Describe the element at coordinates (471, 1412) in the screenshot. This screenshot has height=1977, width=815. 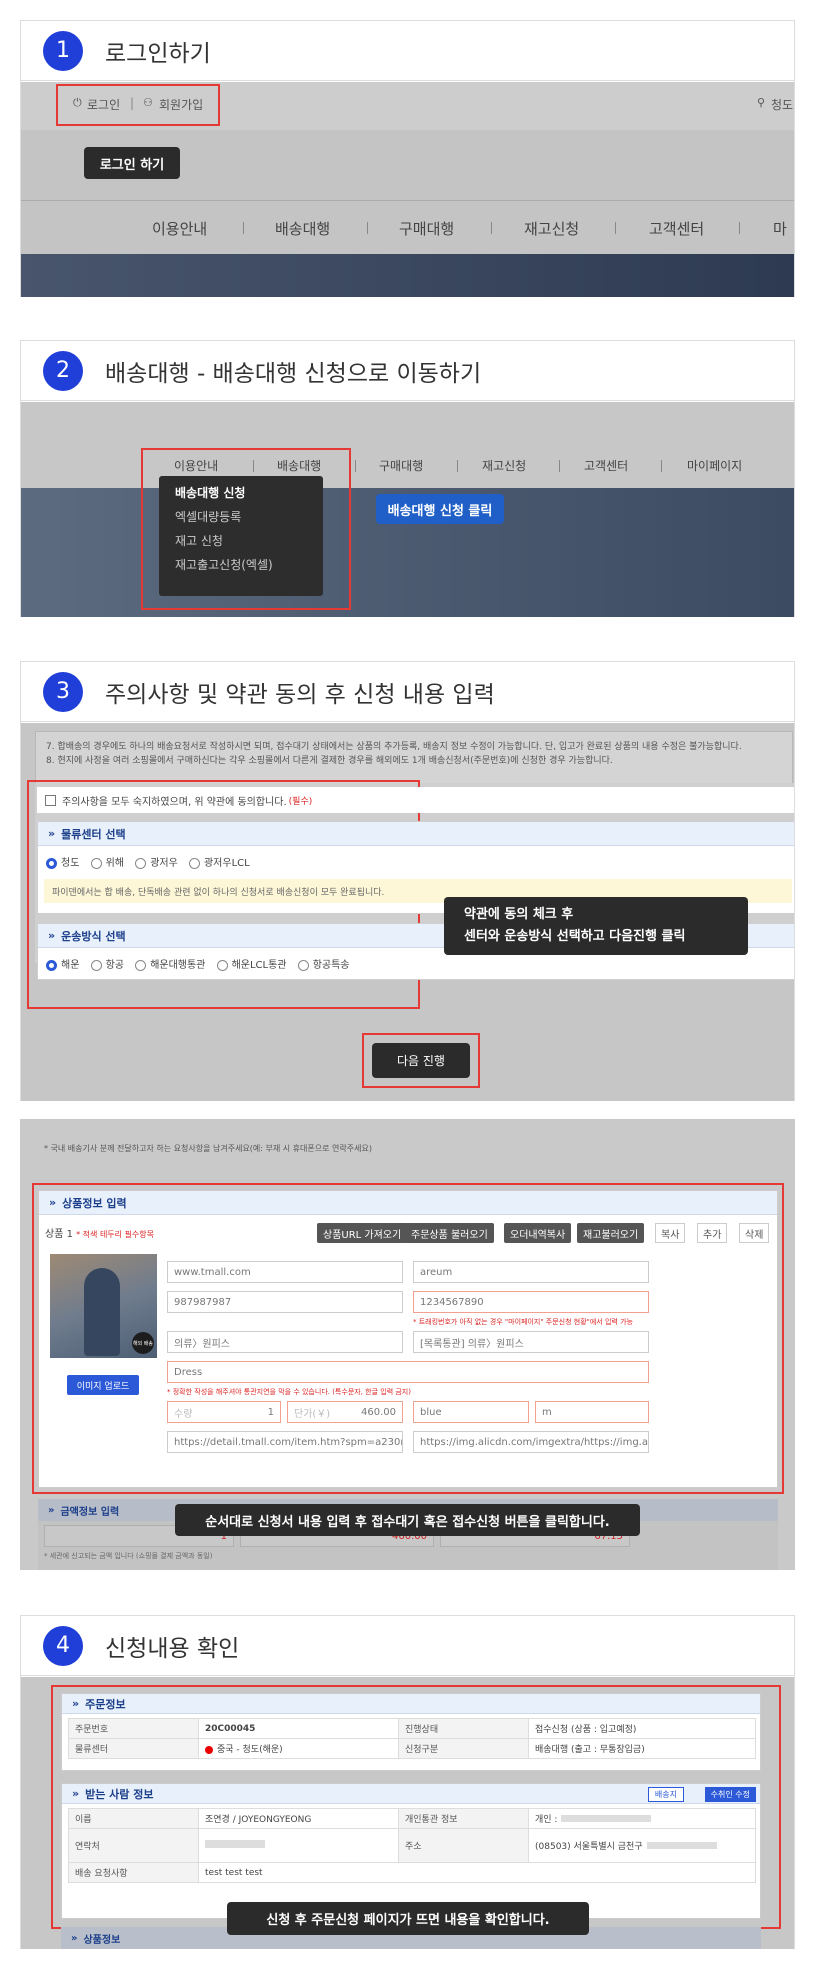
I see `color-input: blue` at that location.